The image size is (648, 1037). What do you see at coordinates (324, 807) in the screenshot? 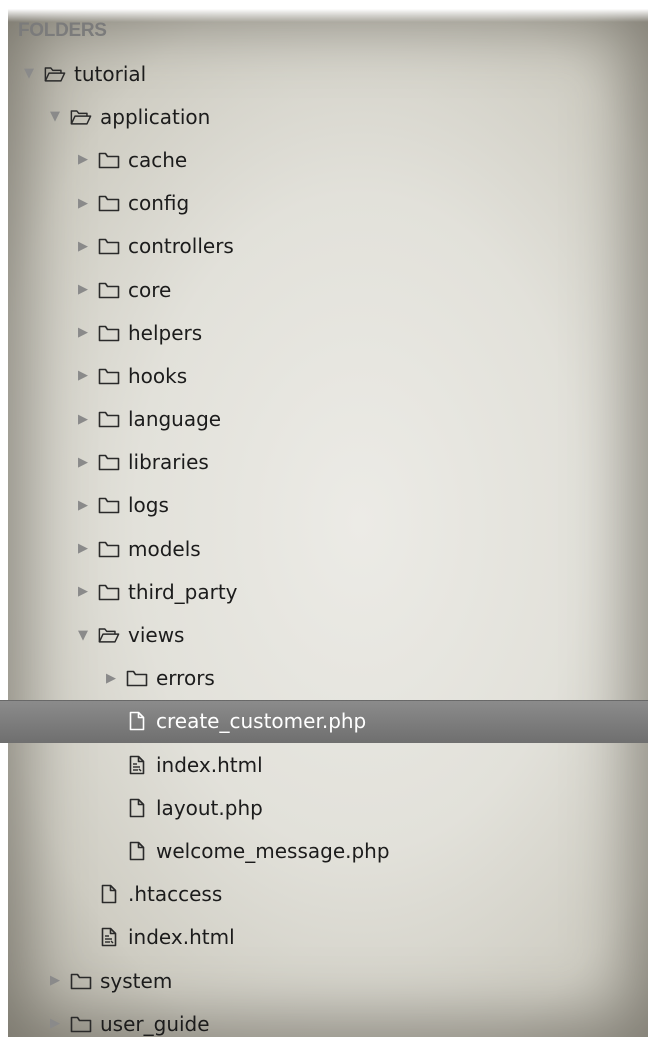
I see `tree-file-row: layout.php` at bounding box center [324, 807].